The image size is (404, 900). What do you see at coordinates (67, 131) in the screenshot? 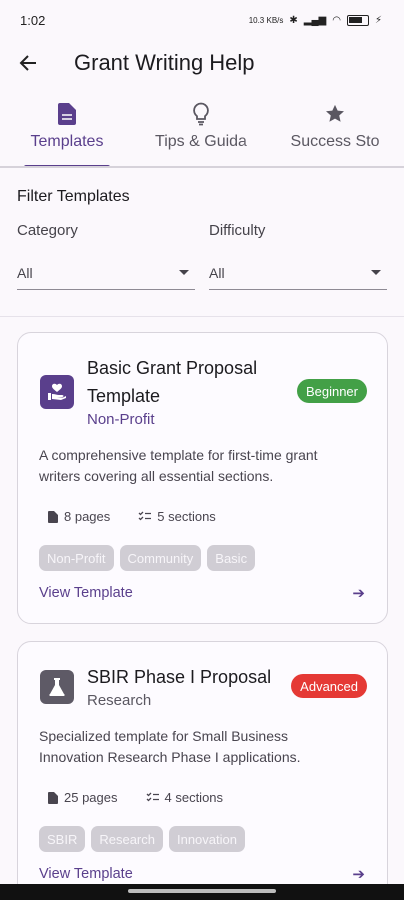
I see `tab-templates: Templates` at bounding box center [67, 131].